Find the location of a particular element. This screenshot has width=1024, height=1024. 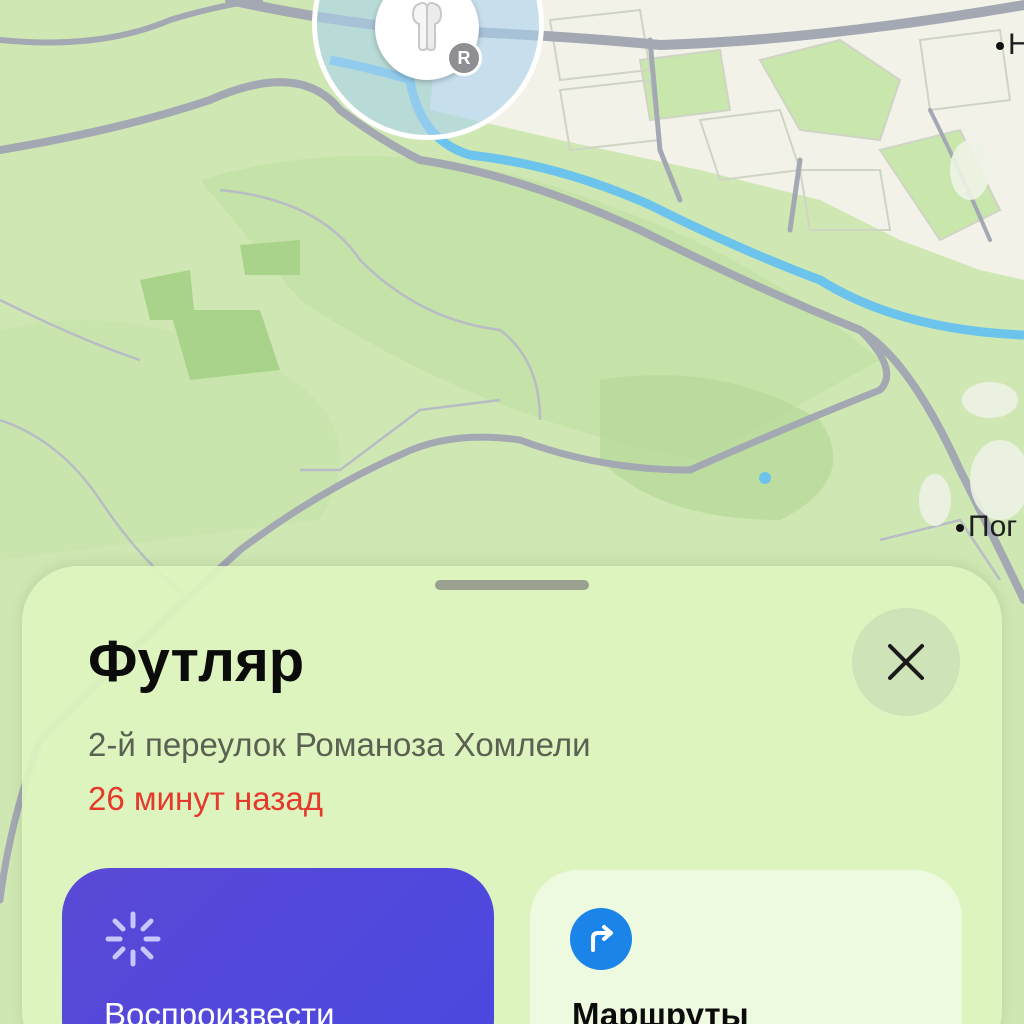

map-place-label: Н is located at coordinates (1010, 45).